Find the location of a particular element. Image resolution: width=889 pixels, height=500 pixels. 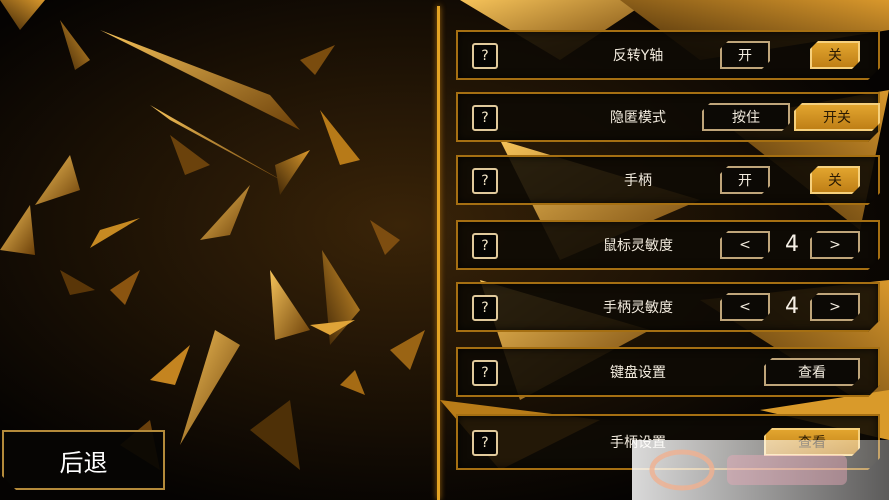

setting-label: 手柄灵敏度 is located at coordinates (638, 308).